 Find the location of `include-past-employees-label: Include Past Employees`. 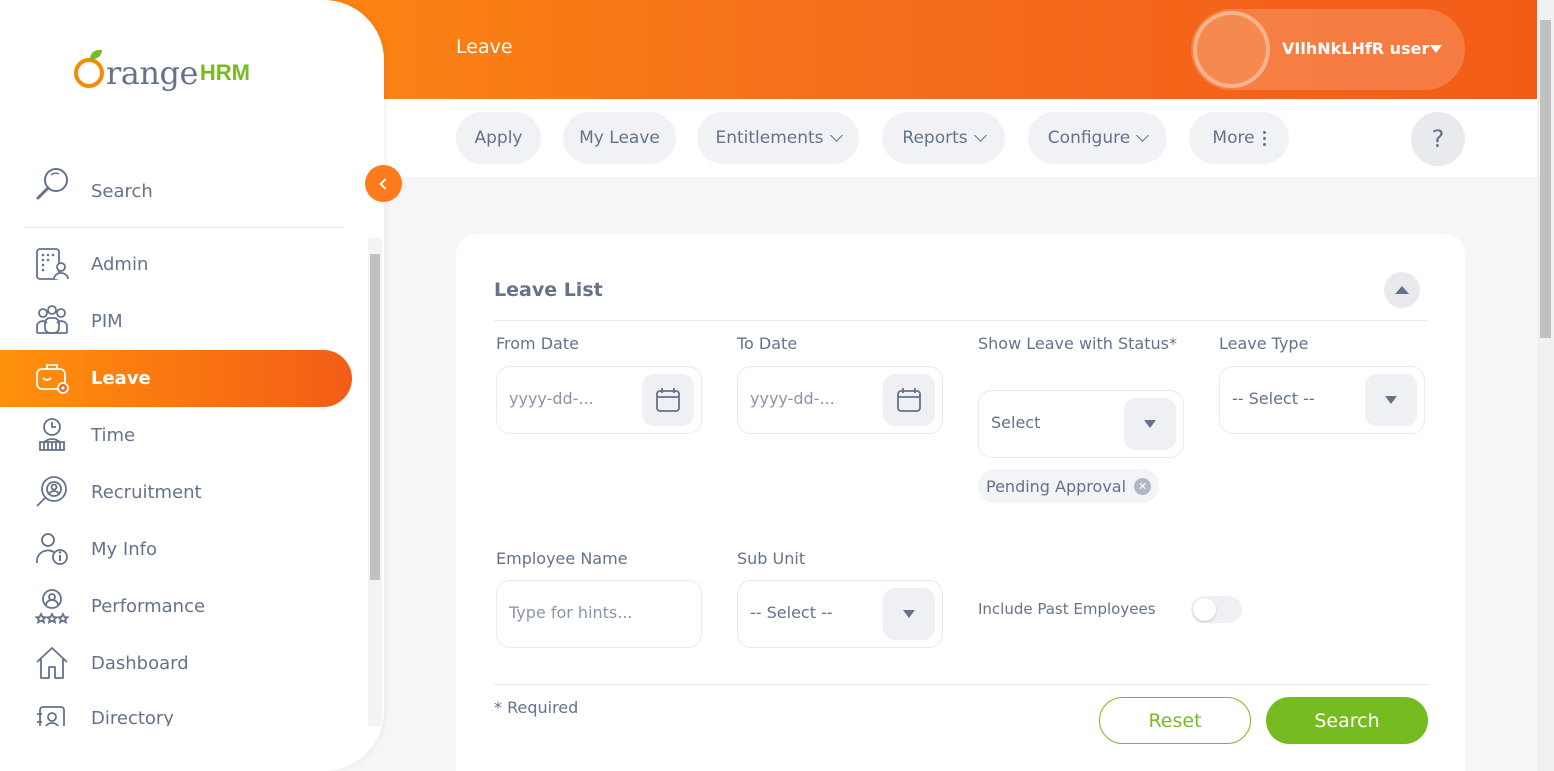

include-past-employees-label: Include Past Employees is located at coordinates (1067, 609).